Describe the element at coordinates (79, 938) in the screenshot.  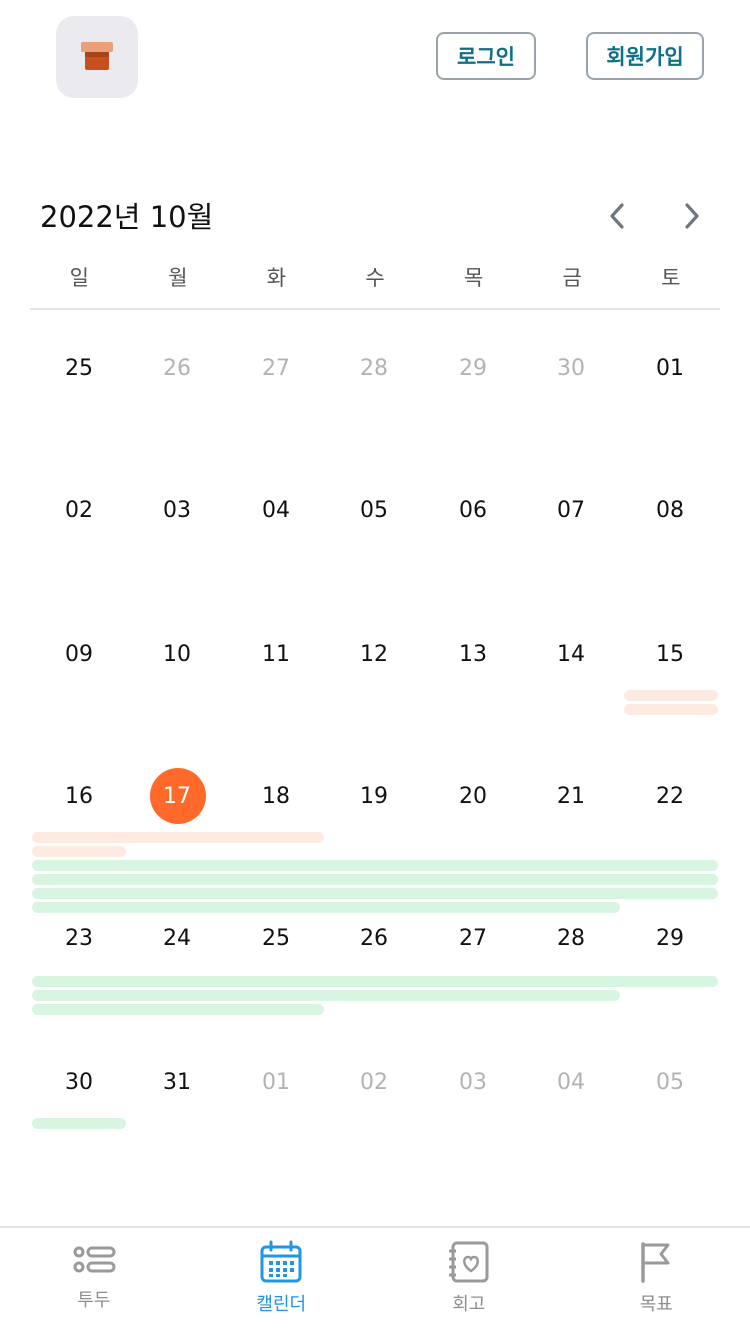
I see `day-cell: 23` at that location.